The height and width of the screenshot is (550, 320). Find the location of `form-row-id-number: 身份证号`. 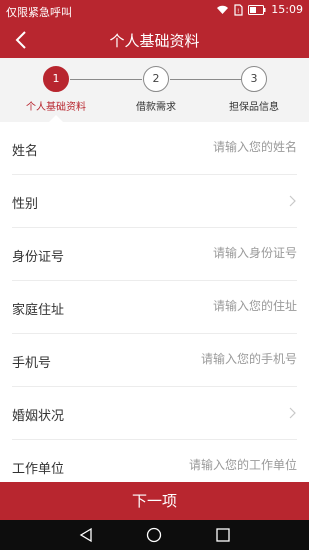

form-row-id-number: 身份证号 is located at coordinates (154, 254).